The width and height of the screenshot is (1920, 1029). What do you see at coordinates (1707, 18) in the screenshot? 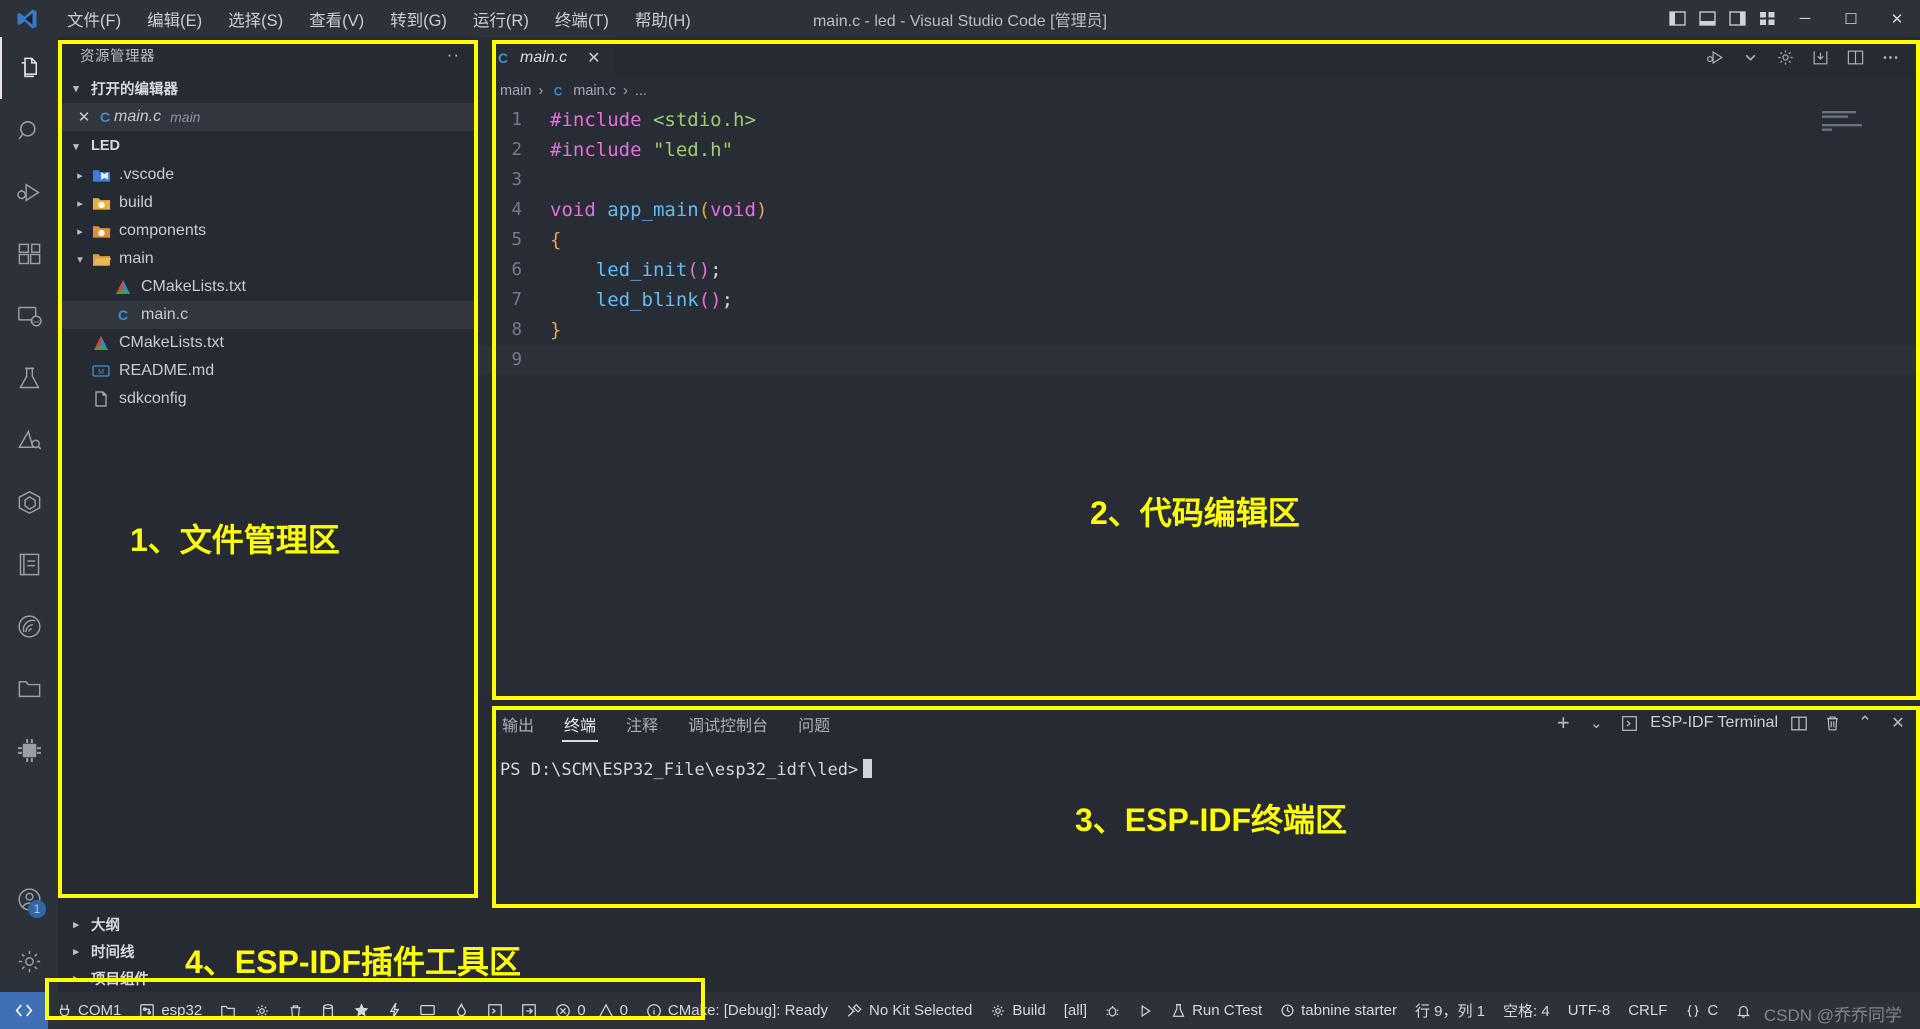
I see `toggle-panel-icon` at bounding box center [1707, 18].